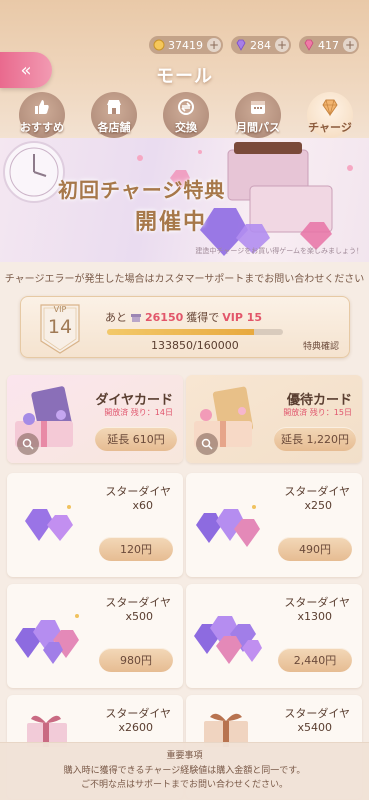 The image size is (369, 800). Describe the element at coordinates (330, 127) in the screenshot. I see `tab-label: チャージ` at that location.